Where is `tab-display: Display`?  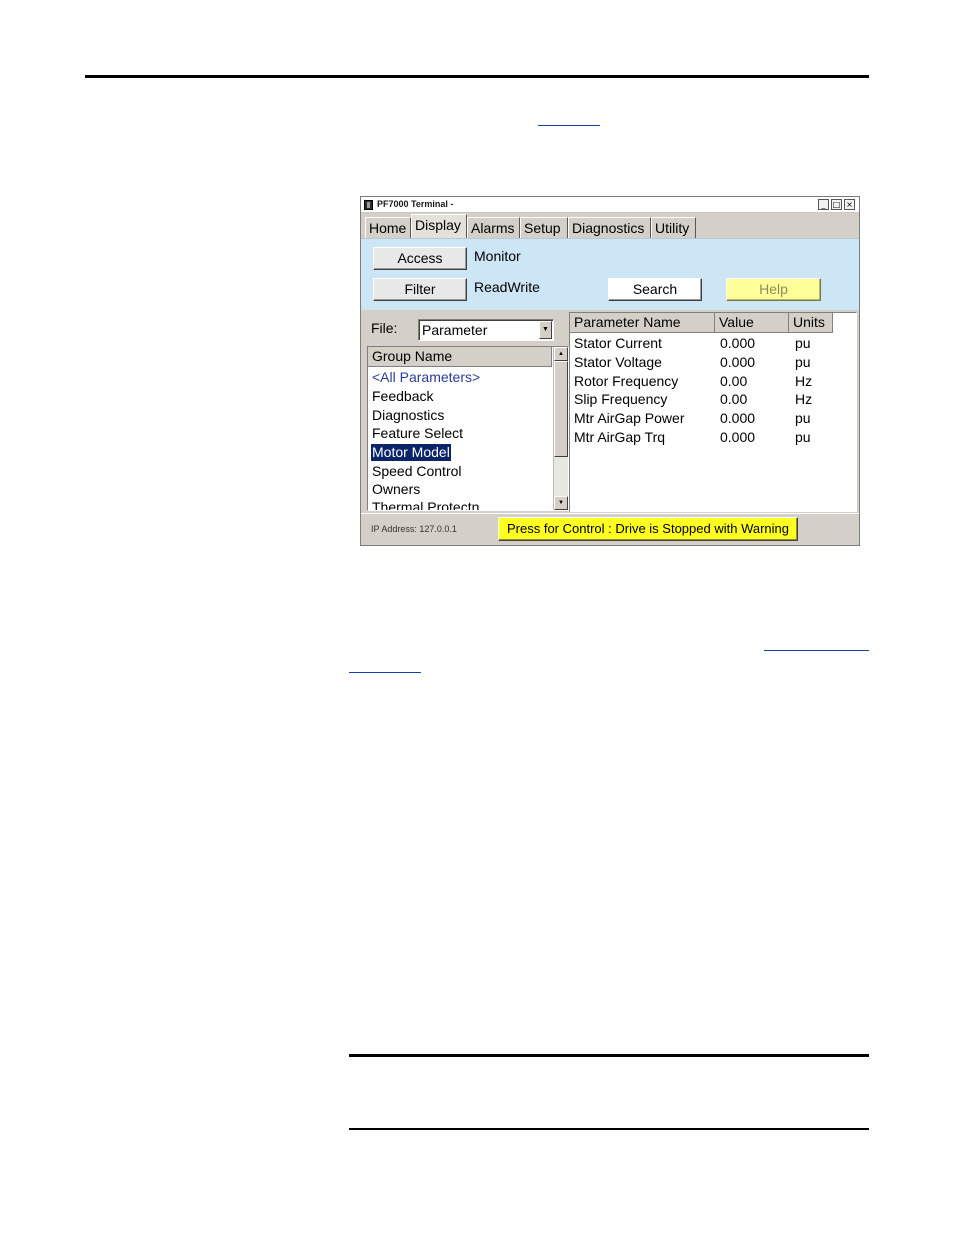
tab-display: Display is located at coordinates (439, 226).